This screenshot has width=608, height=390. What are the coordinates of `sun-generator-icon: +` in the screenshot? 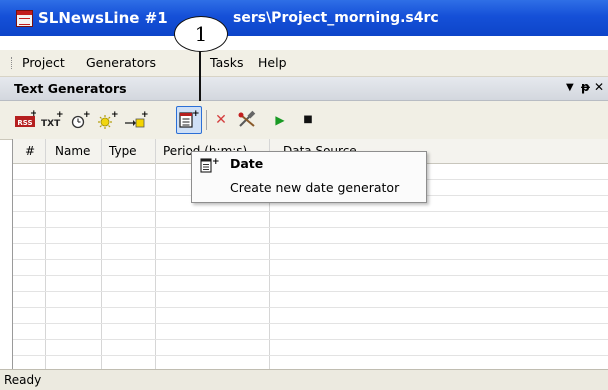 It's located at (108, 119).